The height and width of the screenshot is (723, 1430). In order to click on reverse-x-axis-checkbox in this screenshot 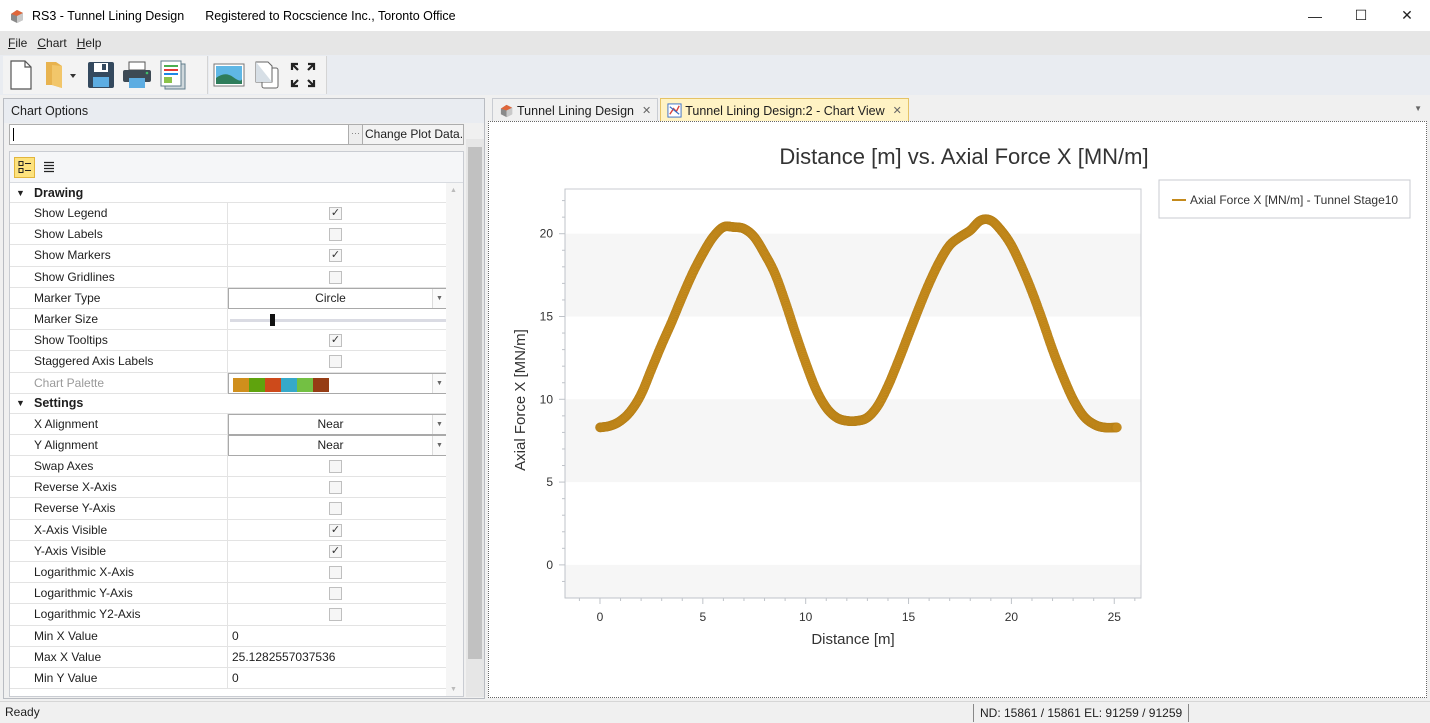, I will do `click(335, 488)`.